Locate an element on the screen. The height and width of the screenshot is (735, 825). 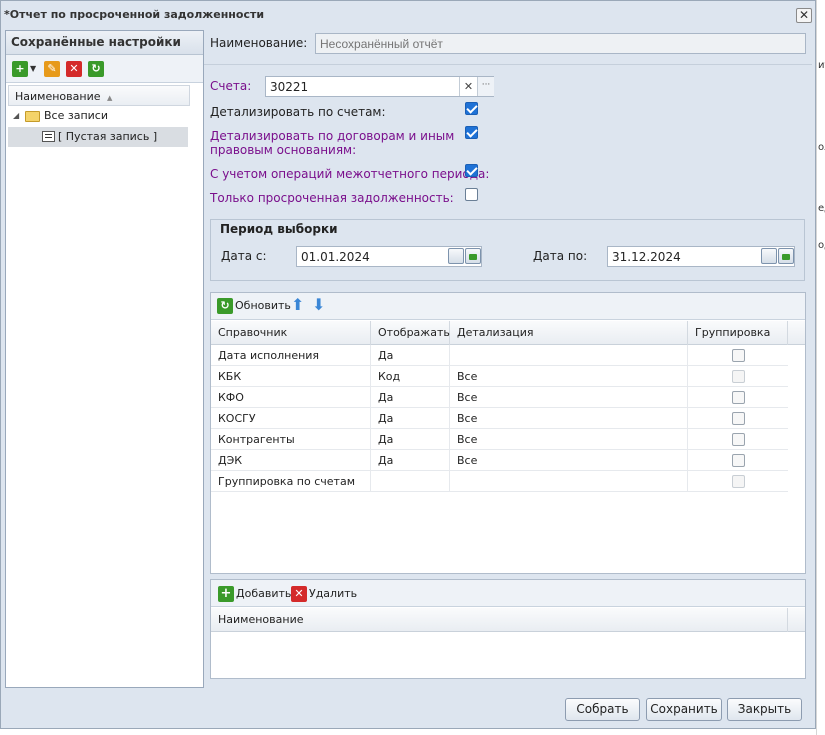
divider is located at coordinates (508, 64).